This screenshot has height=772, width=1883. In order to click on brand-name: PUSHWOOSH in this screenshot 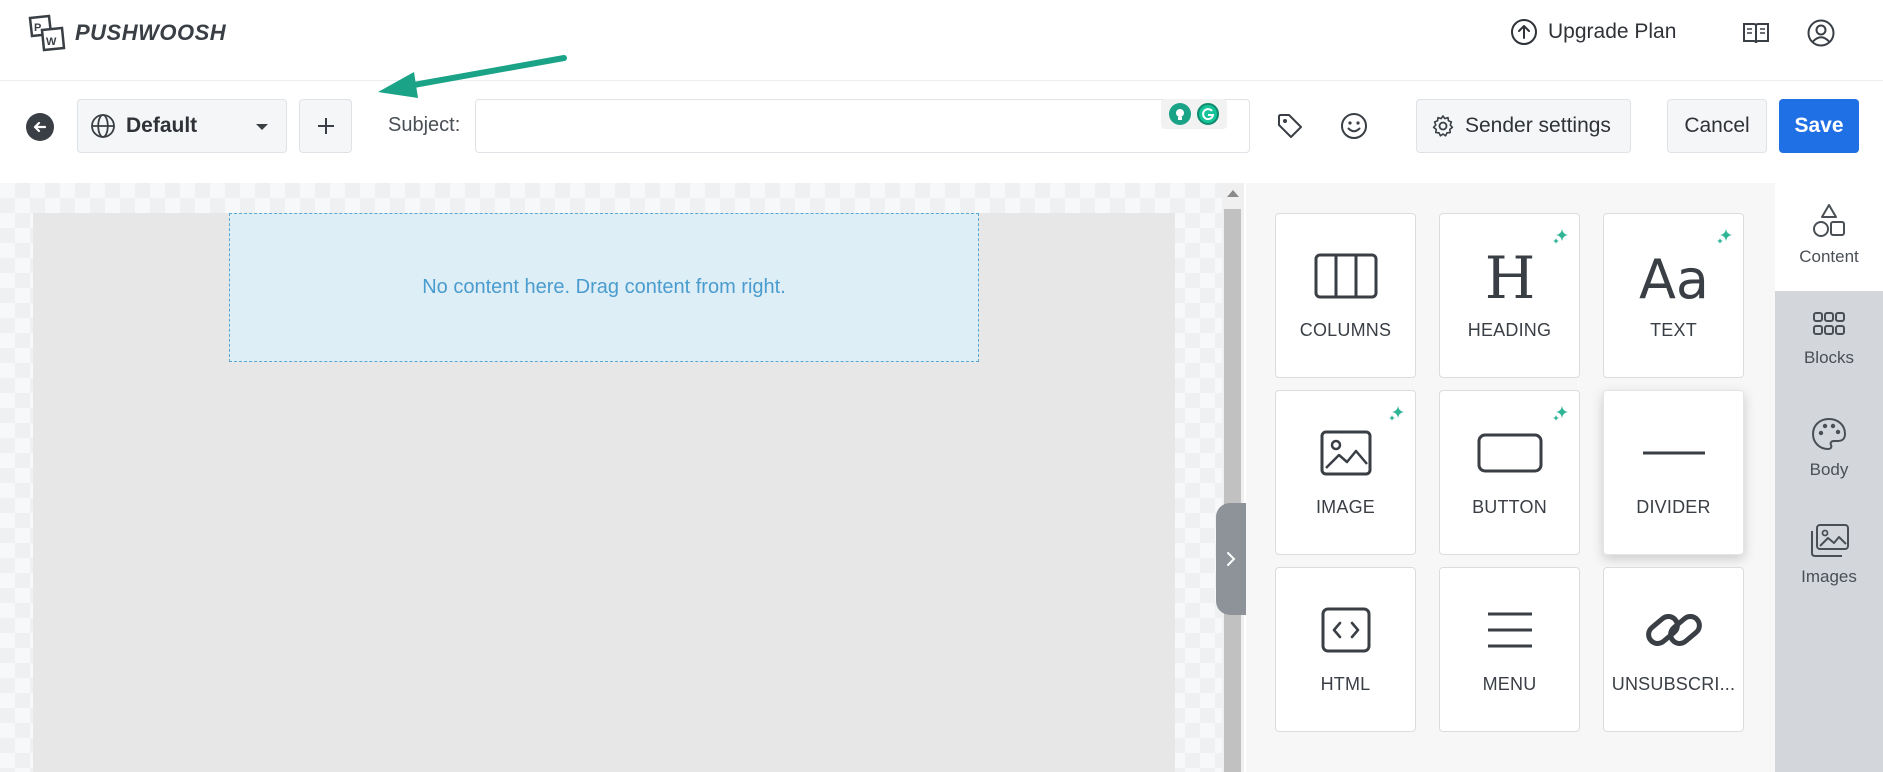, I will do `click(151, 32)`.